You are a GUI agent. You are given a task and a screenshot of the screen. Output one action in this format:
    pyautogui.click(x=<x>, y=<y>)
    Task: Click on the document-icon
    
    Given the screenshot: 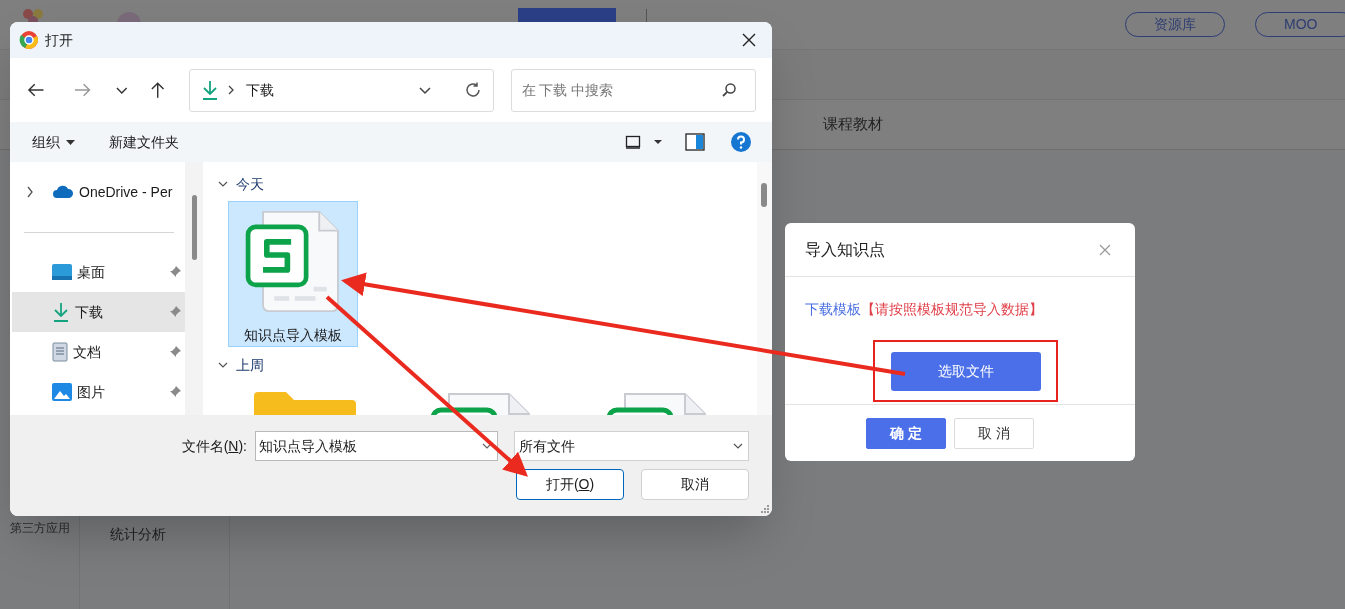 What is the action you would take?
    pyautogui.click(x=60, y=352)
    